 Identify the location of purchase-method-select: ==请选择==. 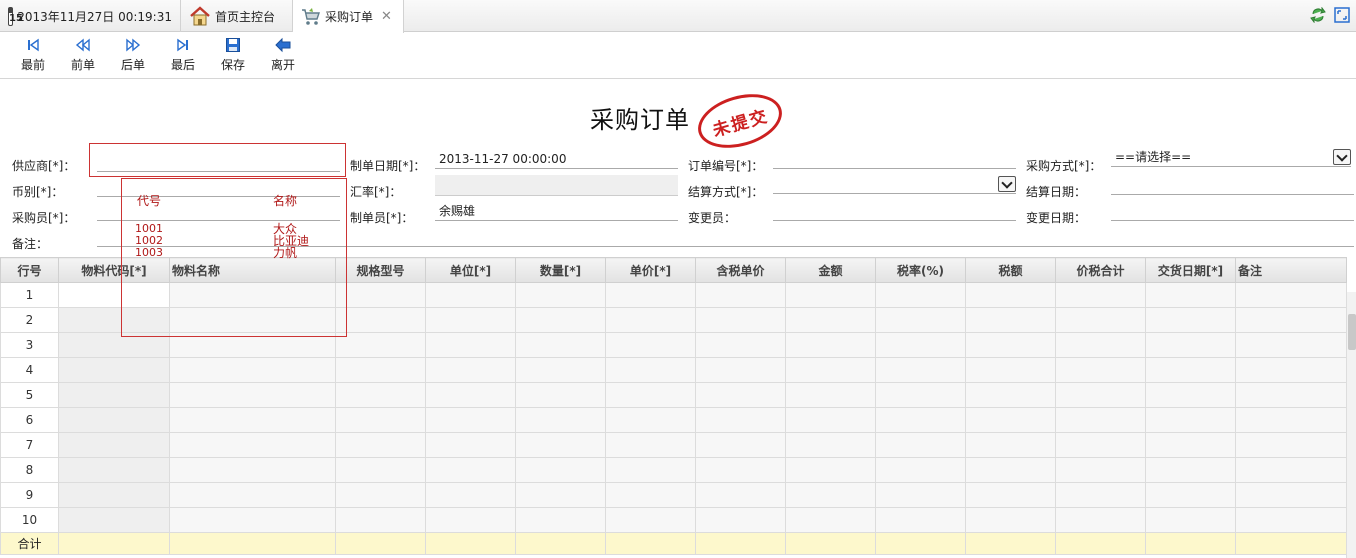
(1231, 158).